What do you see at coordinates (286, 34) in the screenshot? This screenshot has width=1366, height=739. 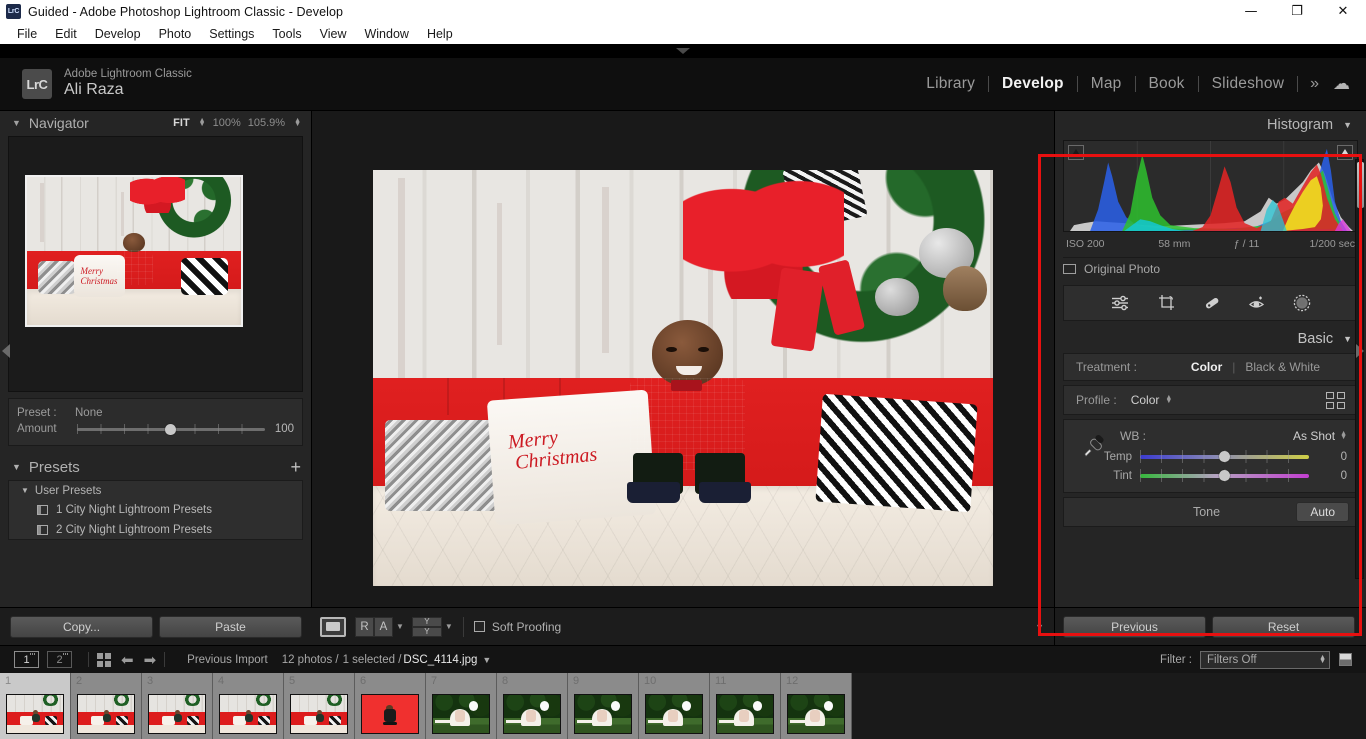 I see `menu-tools: Tools` at bounding box center [286, 34].